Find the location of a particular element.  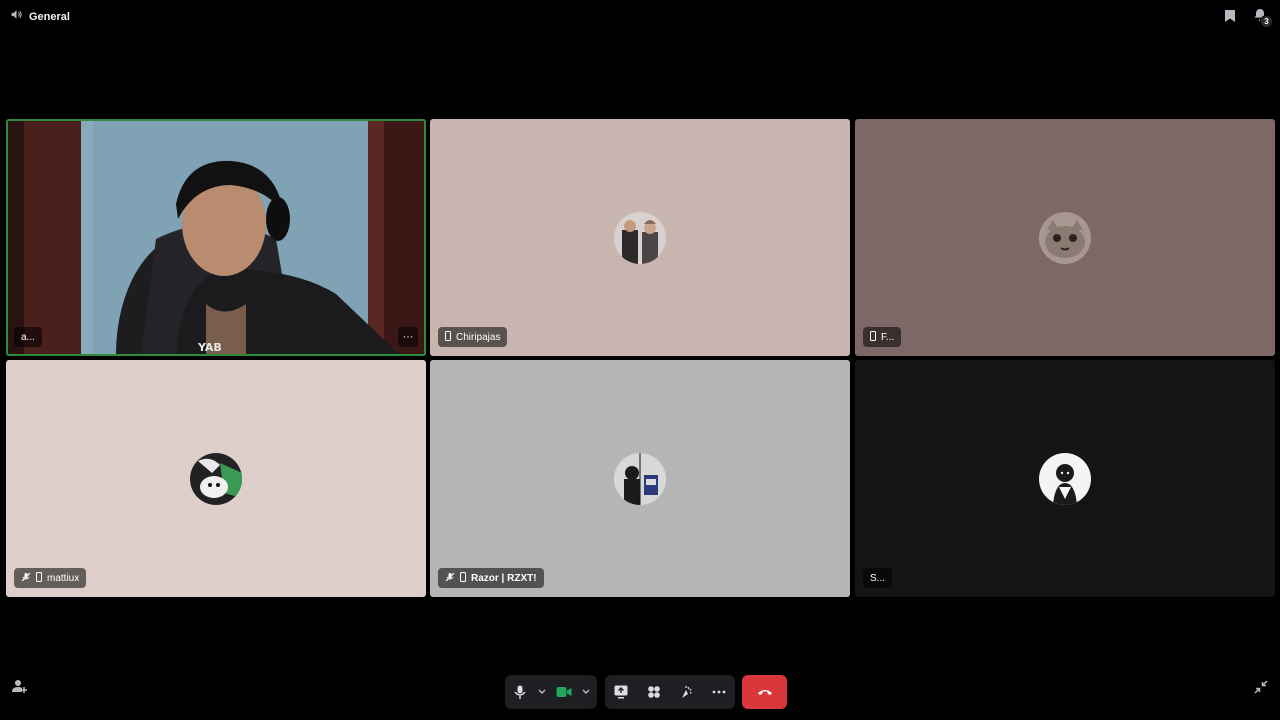

participant-name-tag: Chiripajas is located at coordinates (473, 337).